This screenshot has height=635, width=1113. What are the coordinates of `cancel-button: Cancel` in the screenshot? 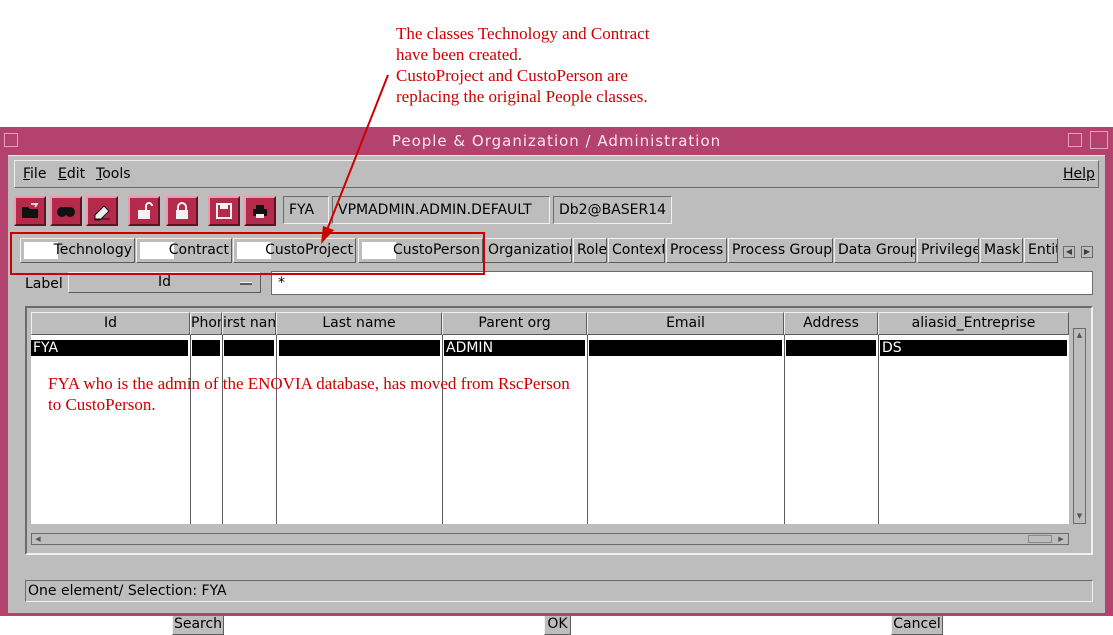 It's located at (917, 624).